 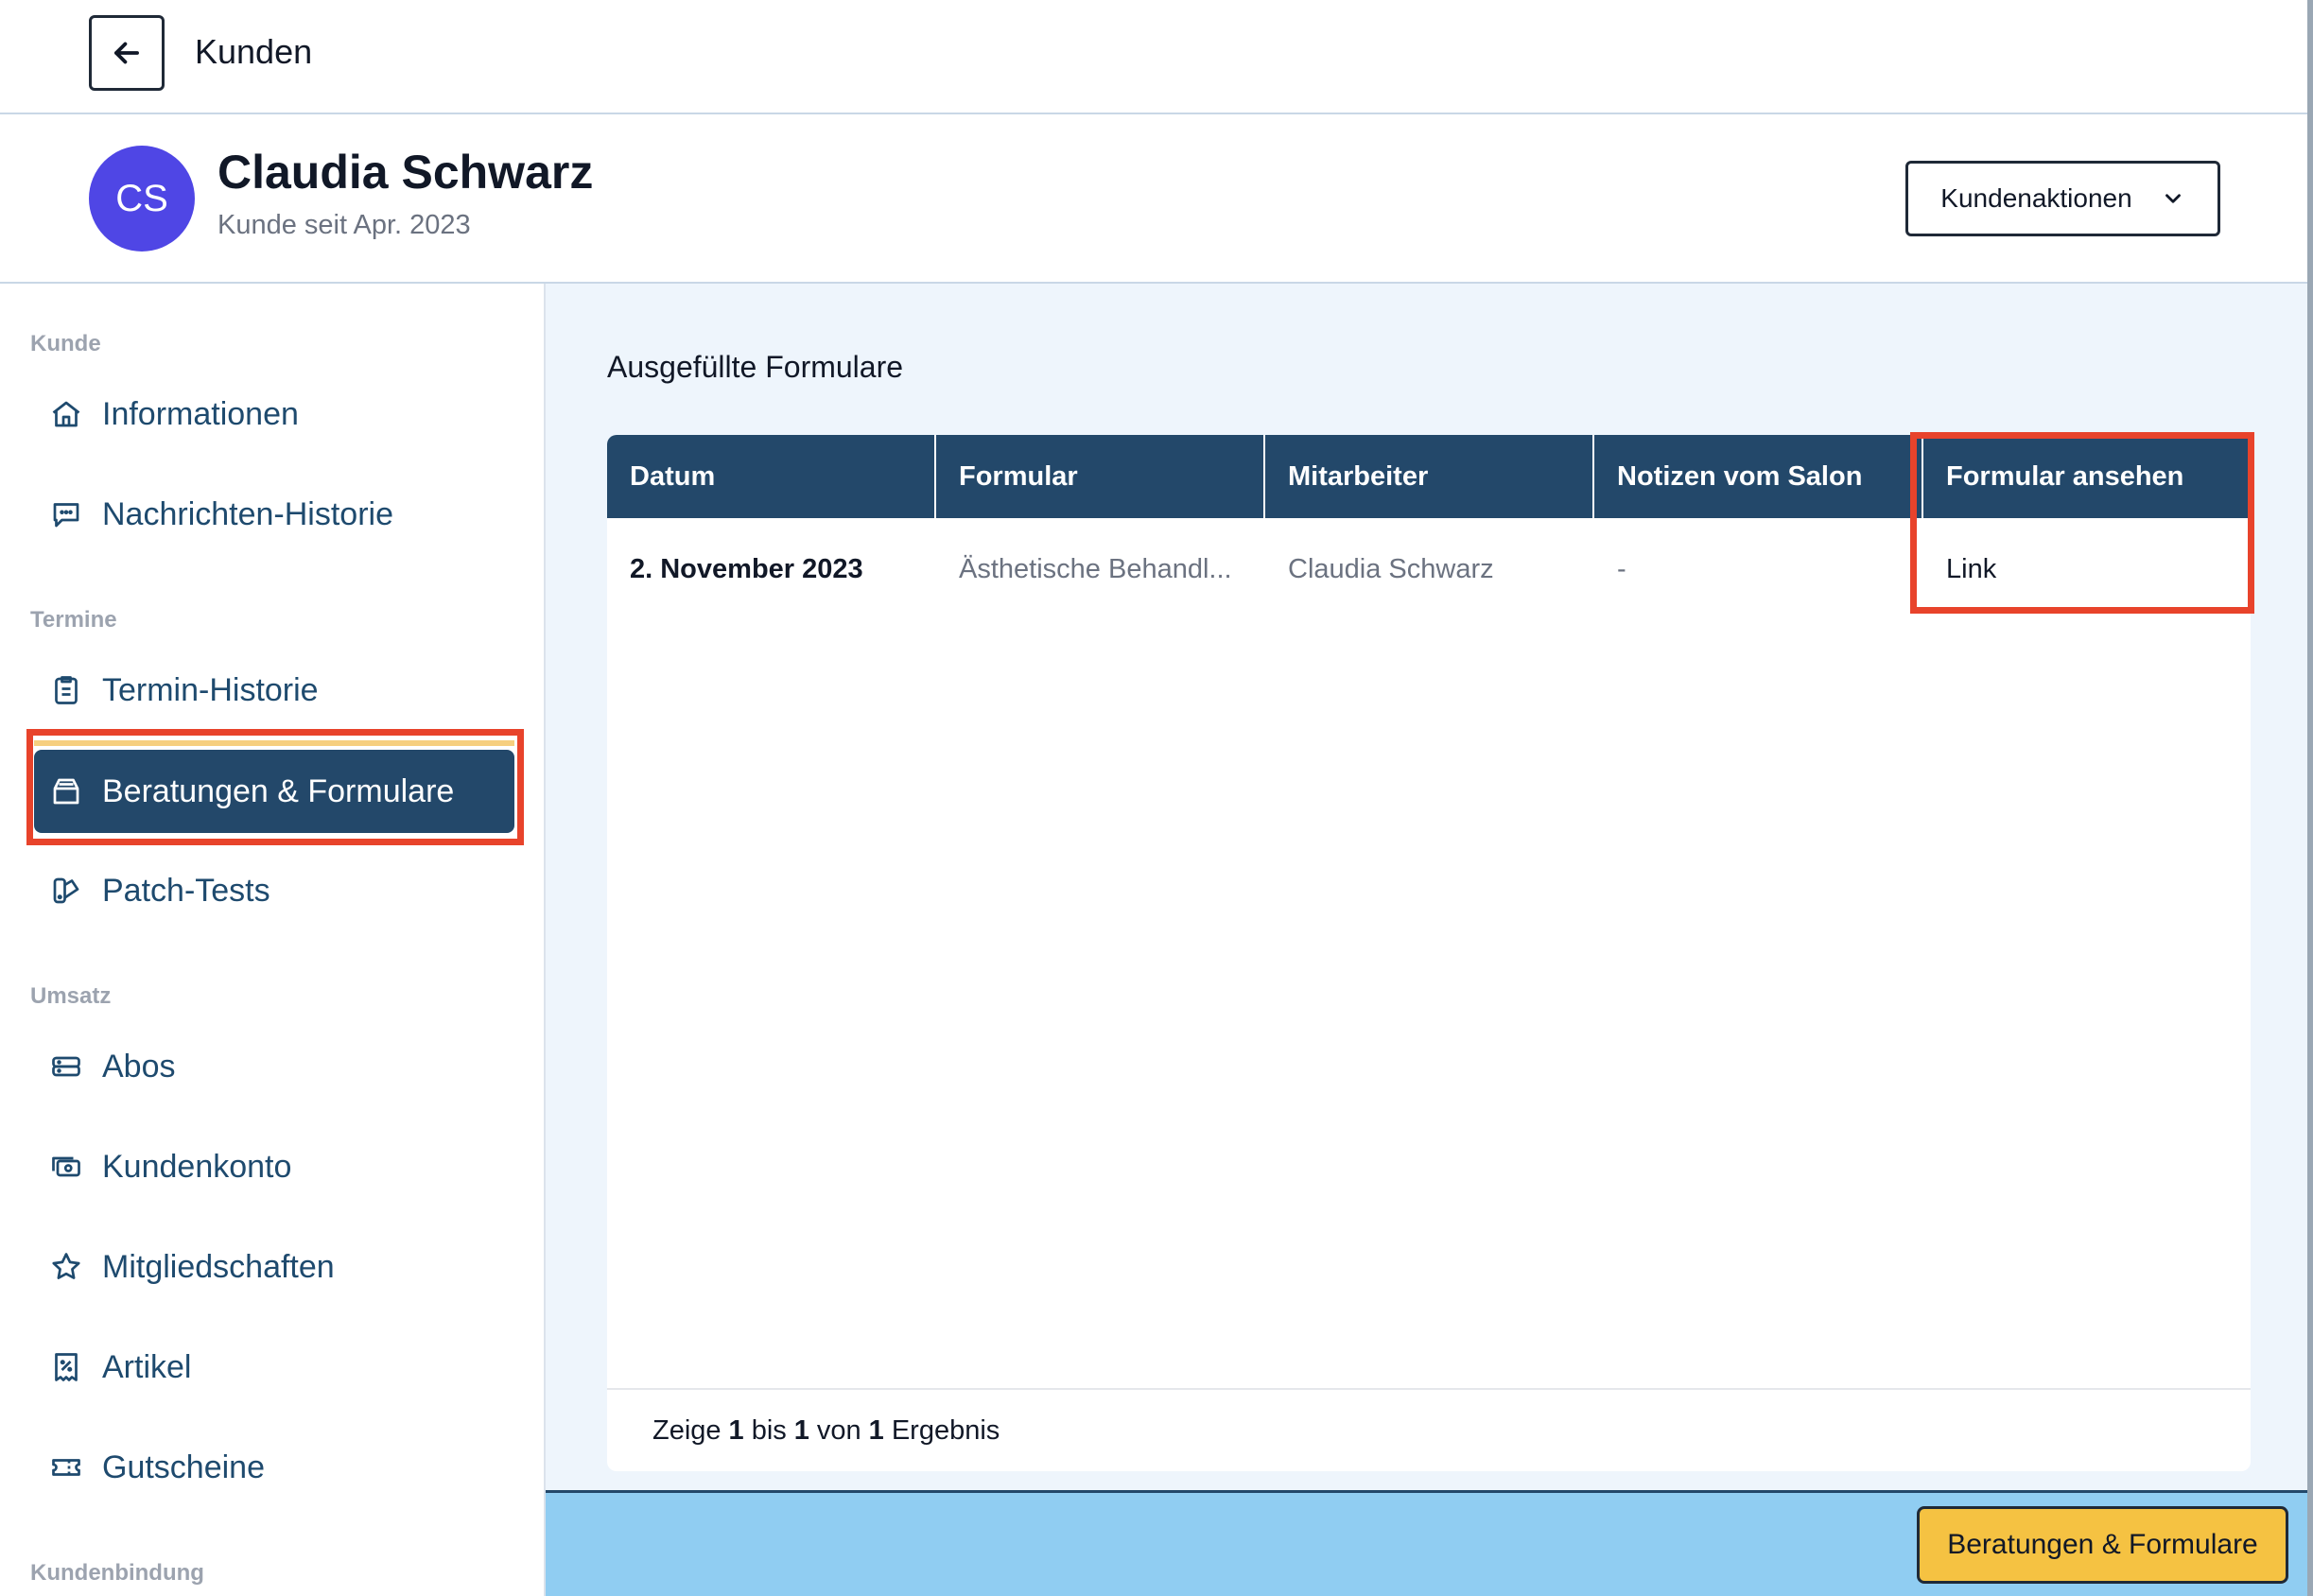 I want to click on bottom-bar: Beratungen & Formulare, so click(x=1429, y=1543).